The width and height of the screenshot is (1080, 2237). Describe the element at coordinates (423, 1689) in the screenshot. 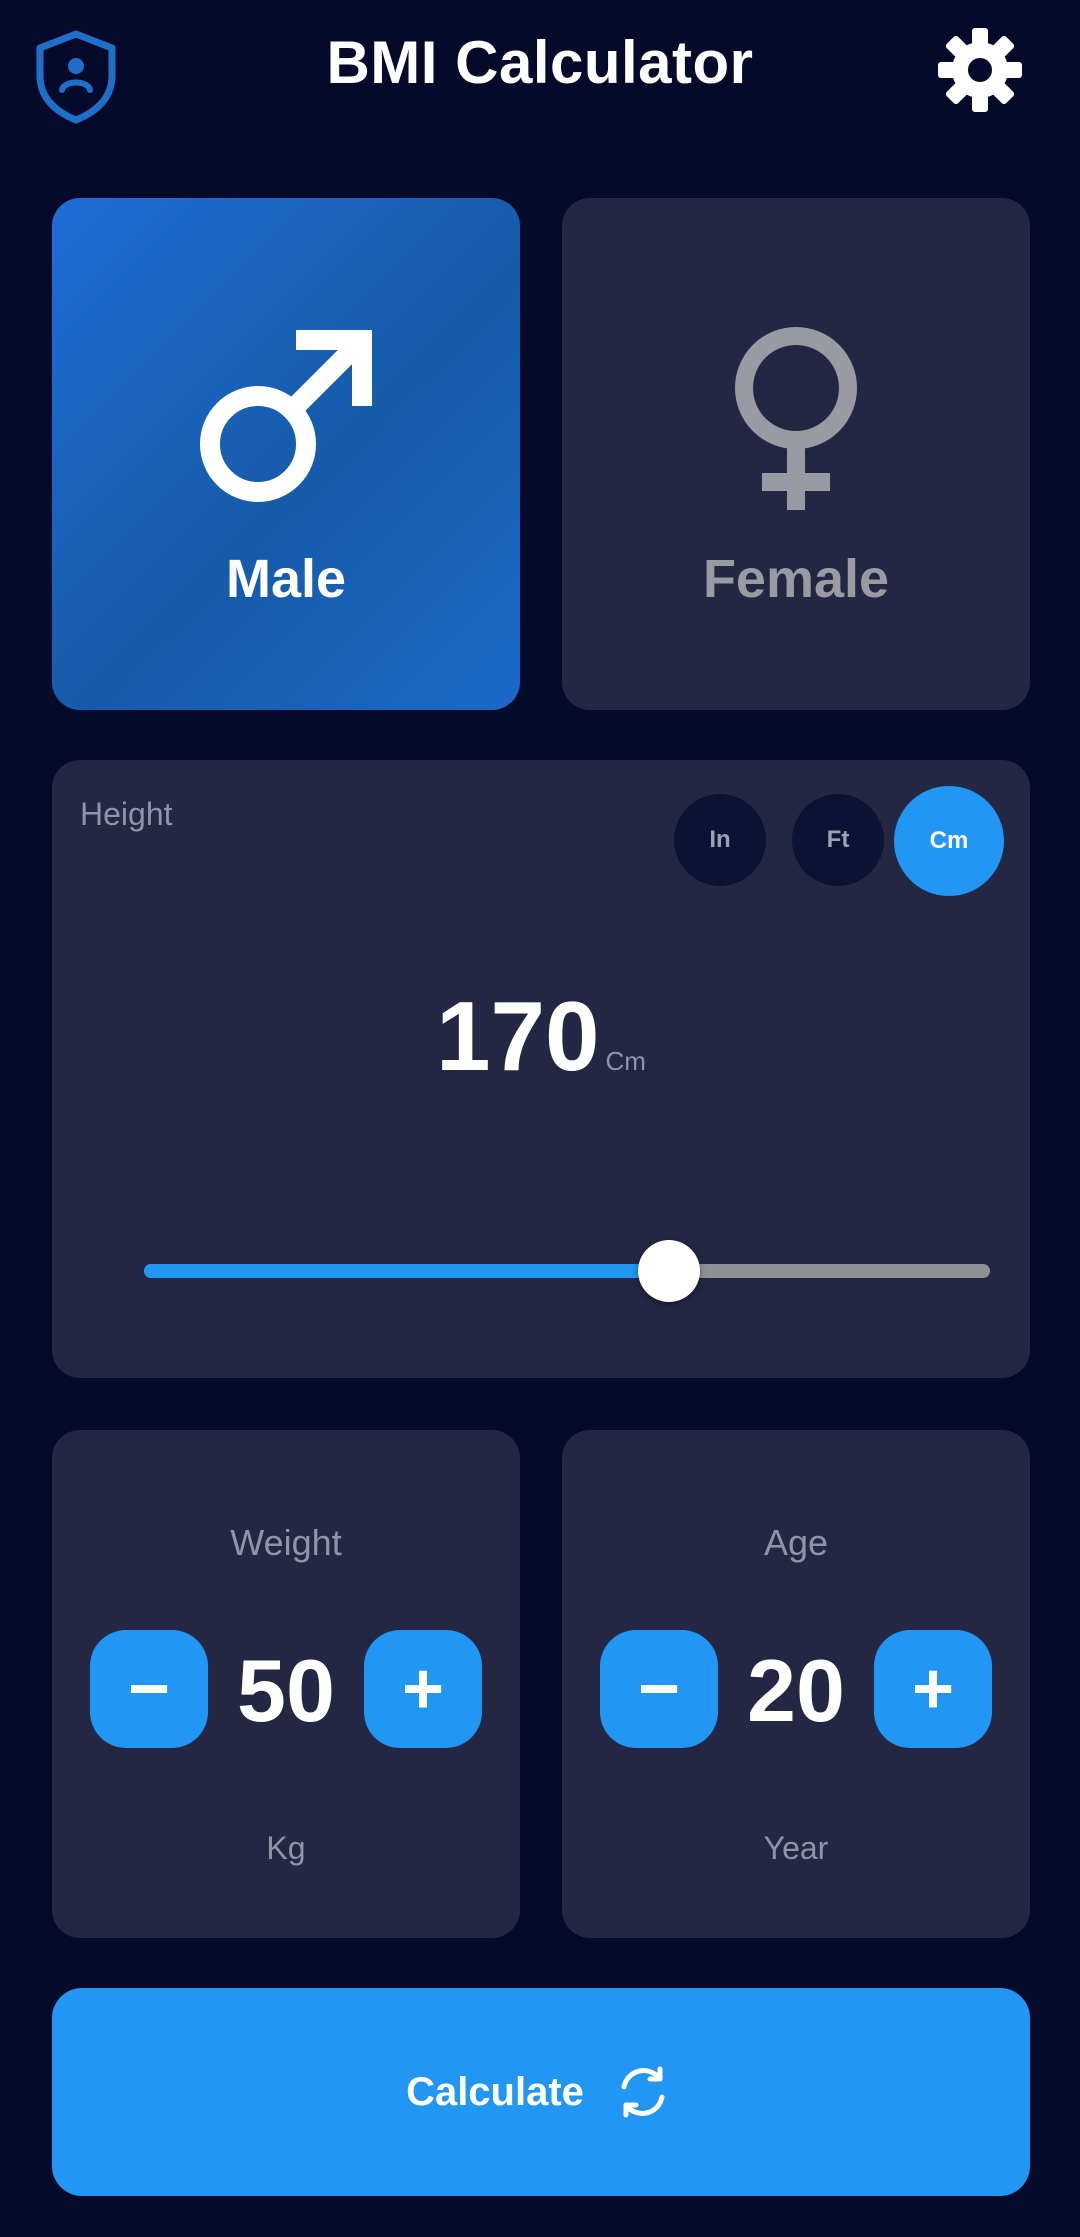

I see `weight-increment-button: +` at that location.